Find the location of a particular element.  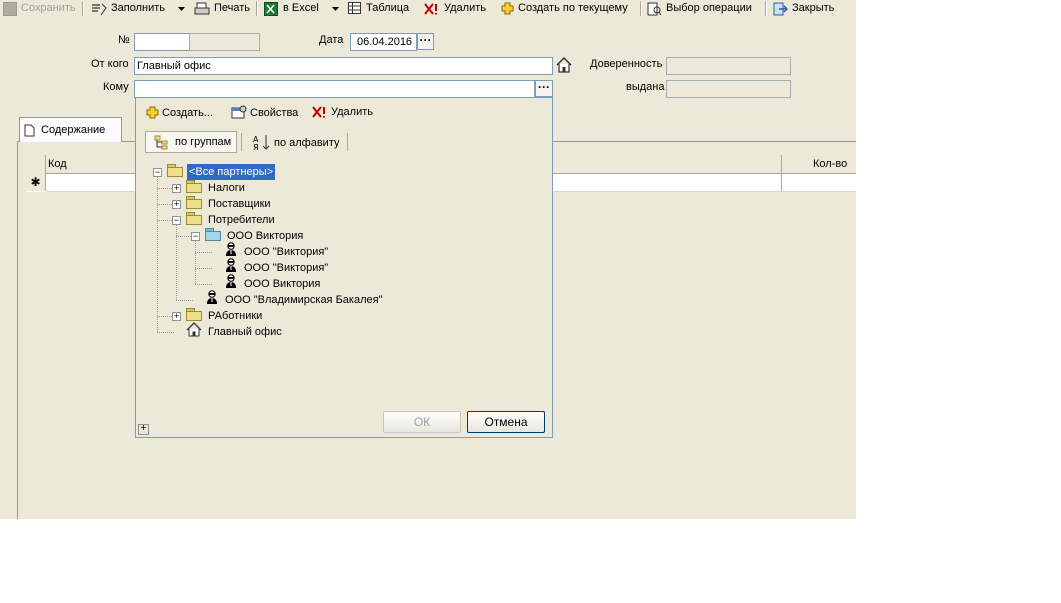

date-picker-button: ··· is located at coordinates (425, 41).